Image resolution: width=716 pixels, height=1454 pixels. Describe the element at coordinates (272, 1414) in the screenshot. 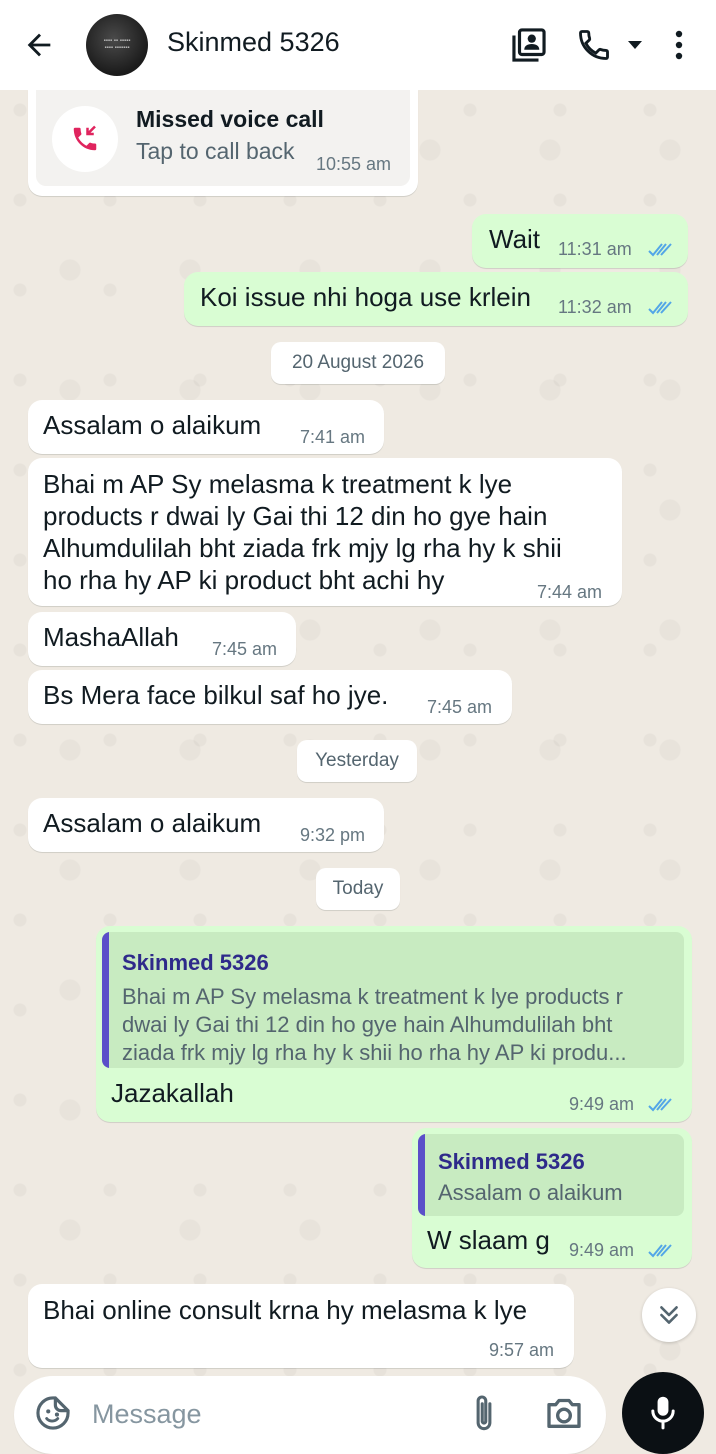

I see `message-input` at that location.